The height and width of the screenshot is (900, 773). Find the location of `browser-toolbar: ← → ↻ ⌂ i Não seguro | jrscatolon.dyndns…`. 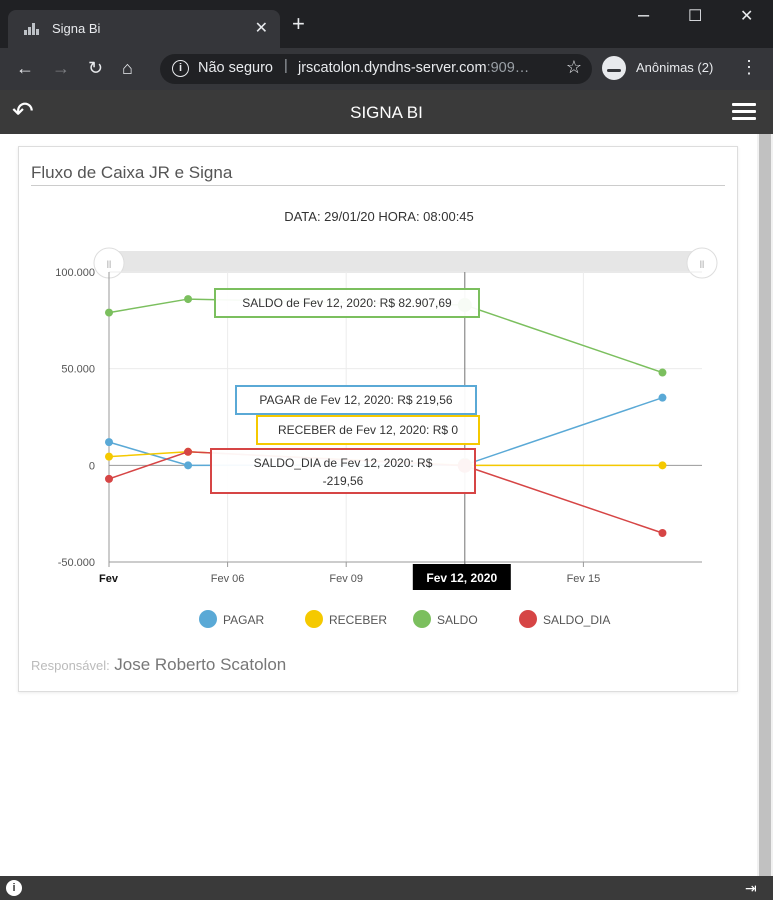

browser-toolbar: ← → ↻ ⌂ i Não seguro | jrscatolon.dyndns… is located at coordinates (386, 69).